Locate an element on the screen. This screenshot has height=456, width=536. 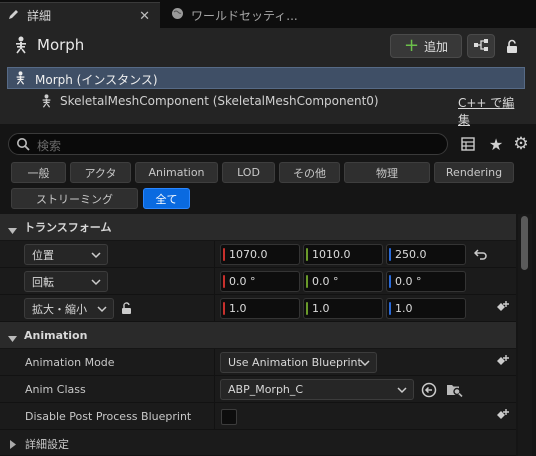
add-button: + 追加 is located at coordinates (426, 46).